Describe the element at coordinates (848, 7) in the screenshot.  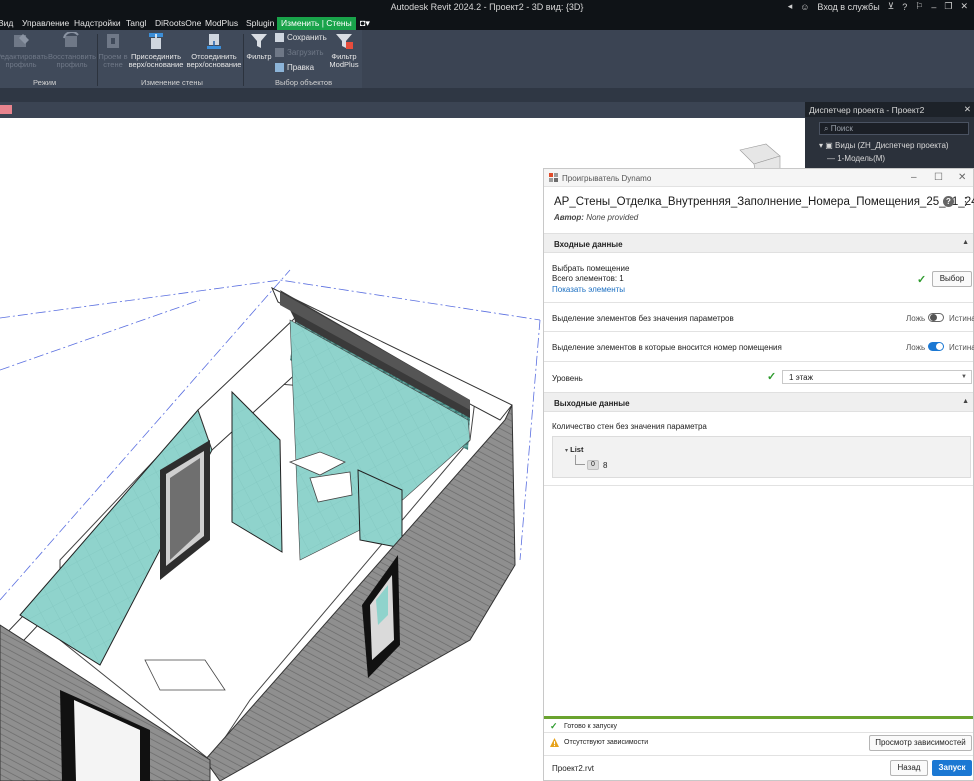
I see `signin-link: Вход в службы` at that location.